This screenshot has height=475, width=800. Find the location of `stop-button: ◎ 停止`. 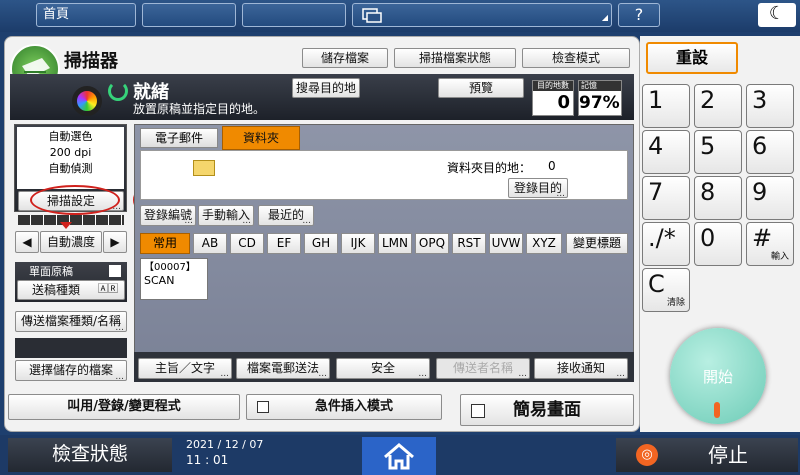

stop-button: ◎ 停止 is located at coordinates (707, 455).